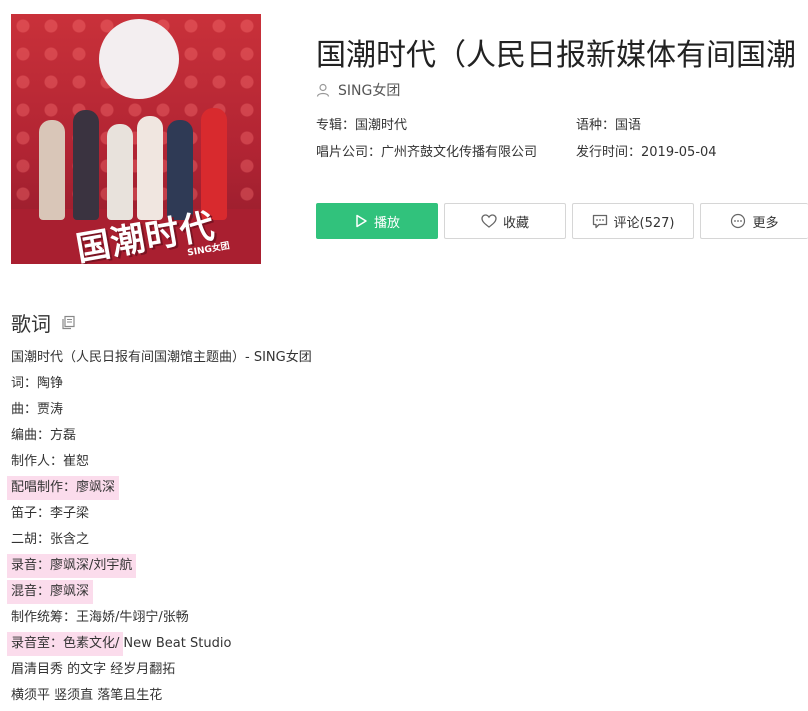 Image resolution: width=808 pixels, height=711 pixels. Describe the element at coordinates (161, 540) in the screenshot. I see `lyrics-line: 二胡：张含之` at that location.